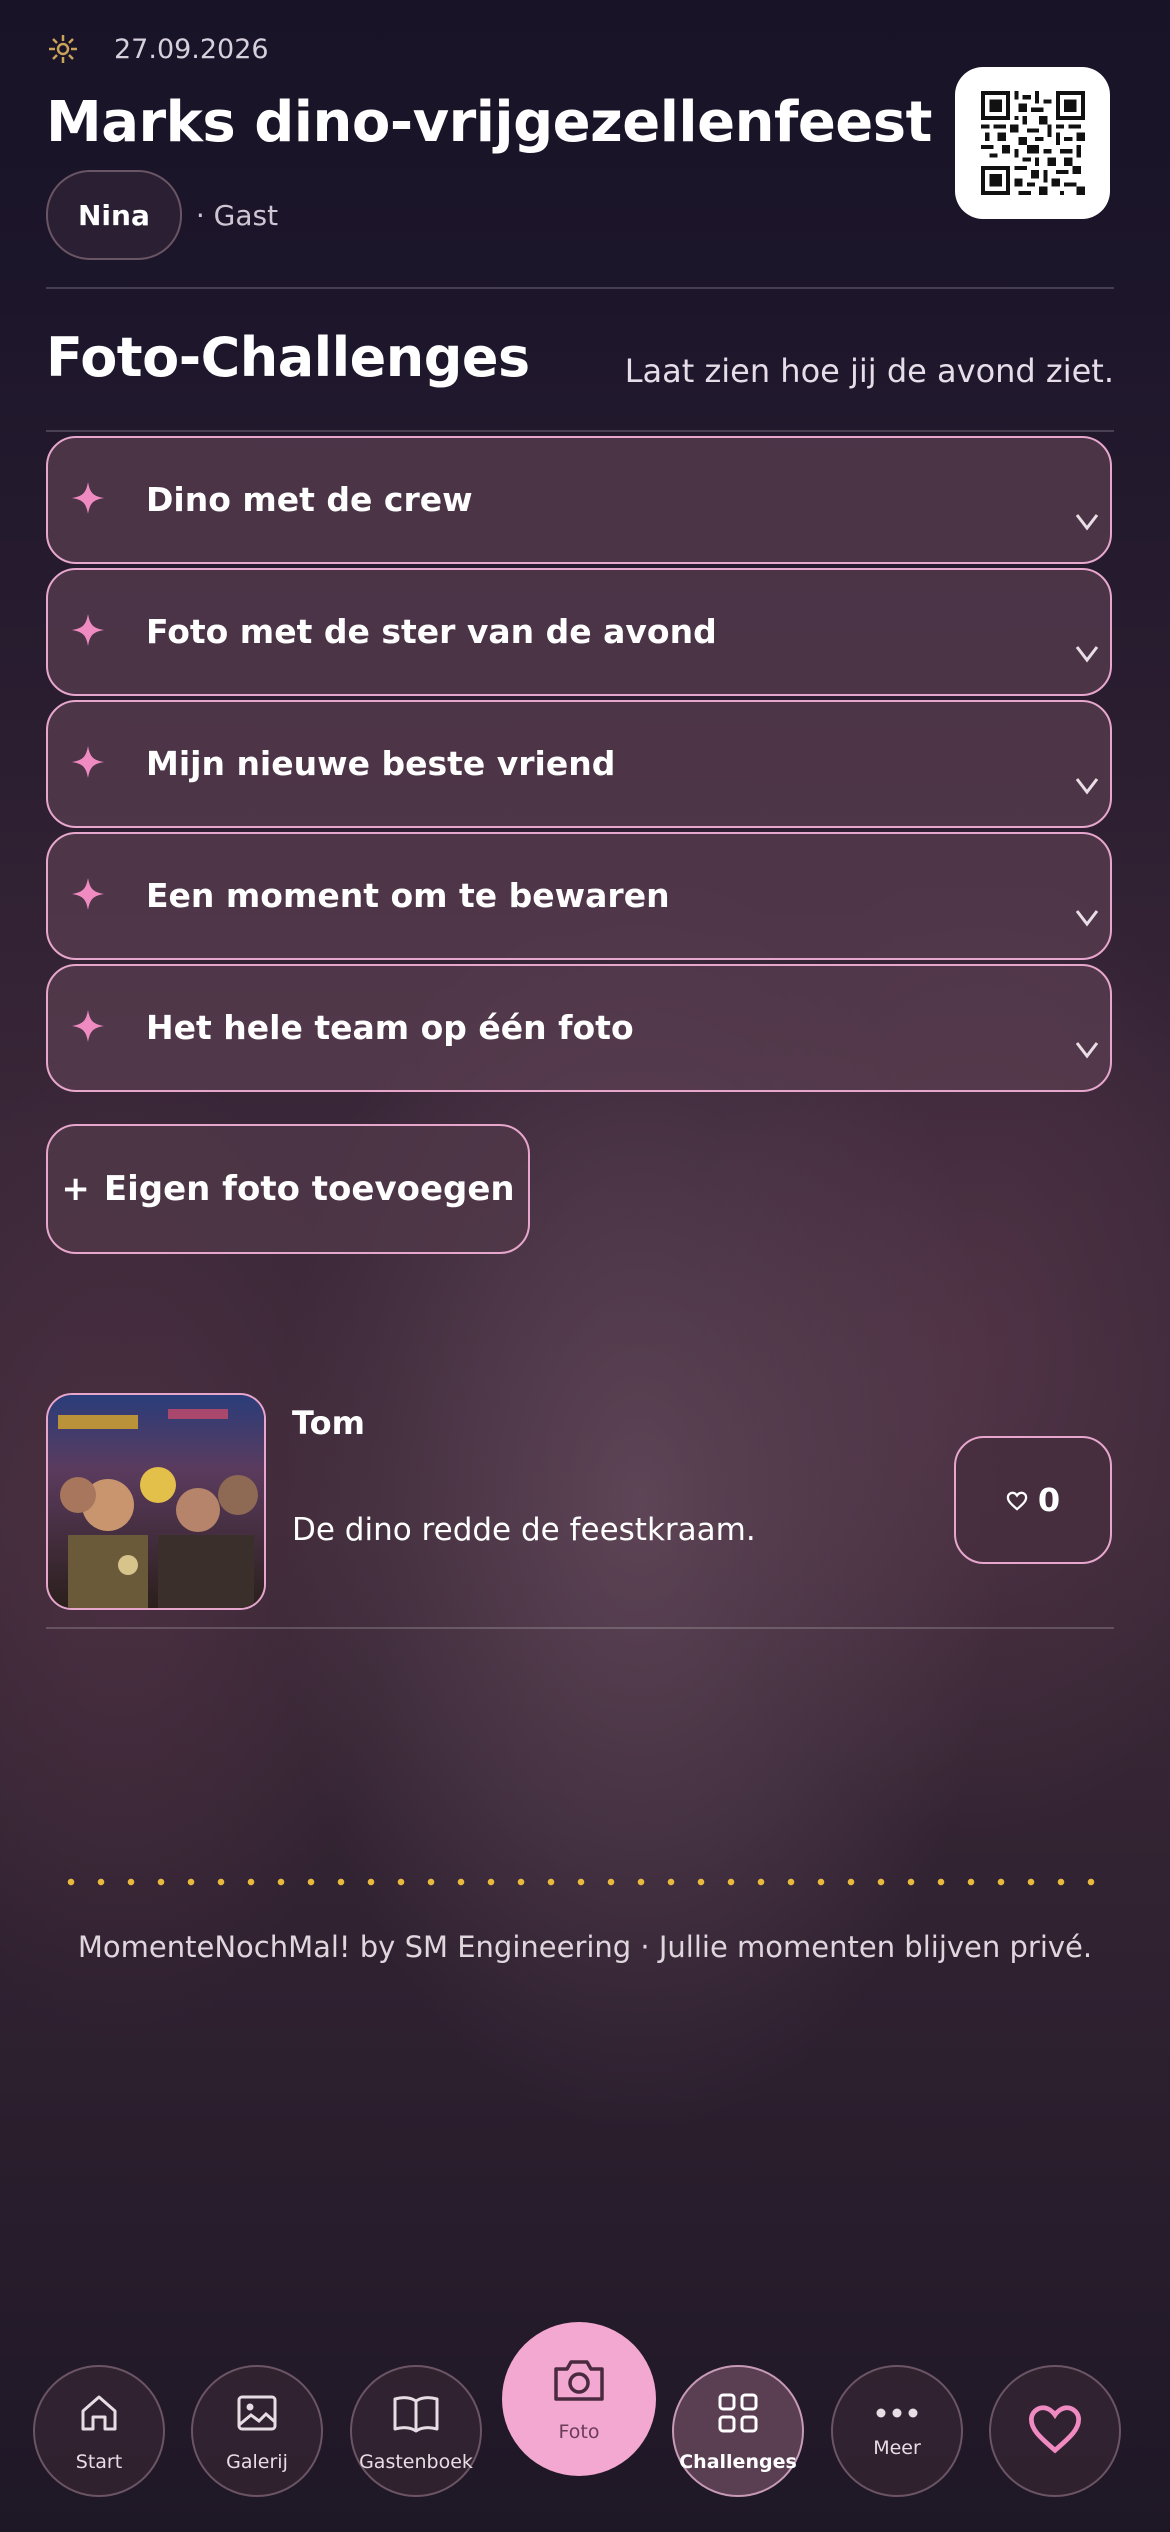  What do you see at coordinates (288, 357) in the screenshot?
I see `section-title: Foto-Challenges` at bounding box center [288, 357].